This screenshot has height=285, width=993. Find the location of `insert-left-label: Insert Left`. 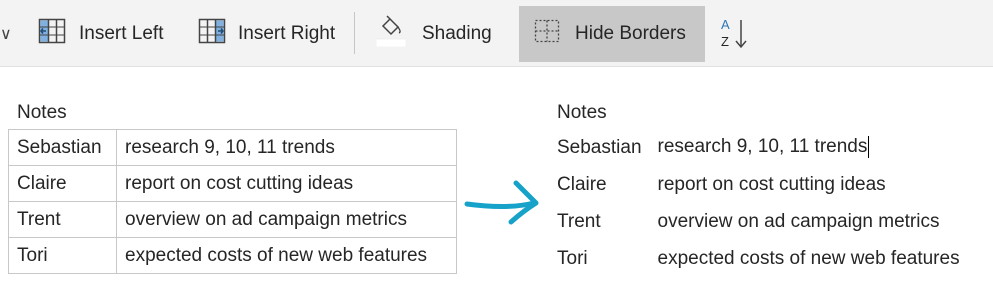

insert-left-label: Insert Left is located at coordinates (121, 33).